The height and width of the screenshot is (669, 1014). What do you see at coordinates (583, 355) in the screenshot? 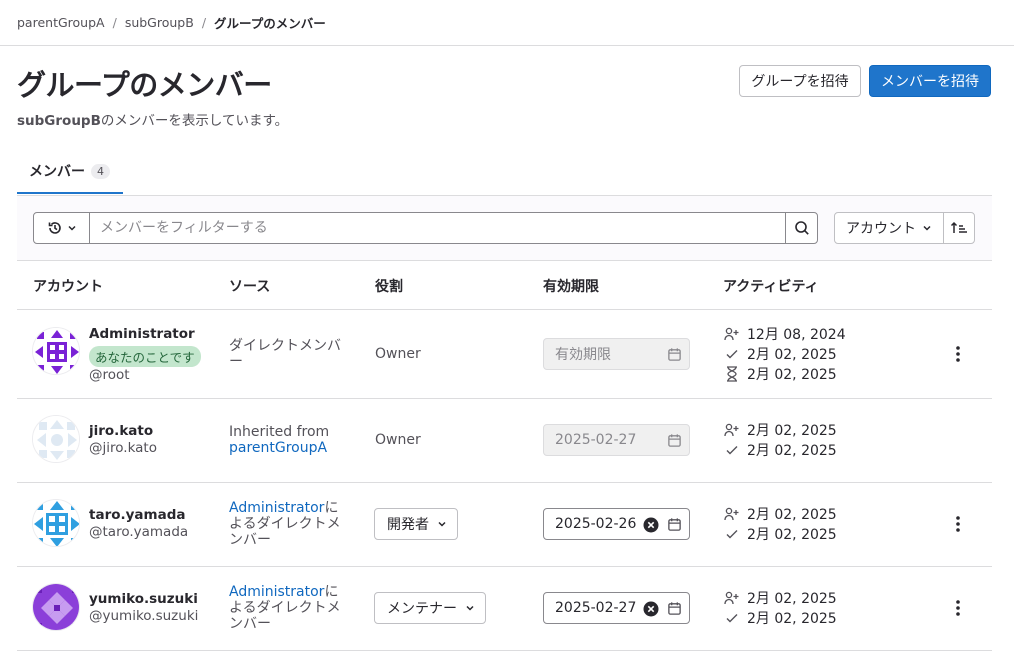
I see `expiration-placeholder: 有効期限` at bounding box center [583, 355].